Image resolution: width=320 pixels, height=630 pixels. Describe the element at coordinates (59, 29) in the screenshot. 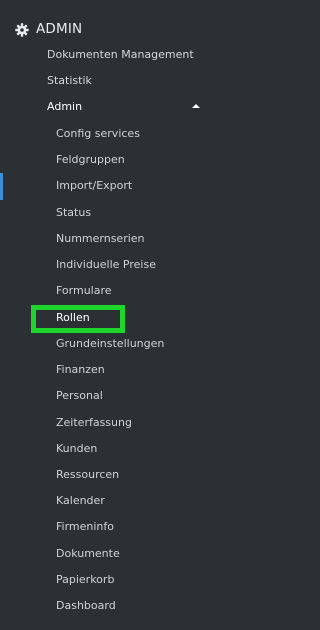

I see `section-title: ADMIN` at that location.